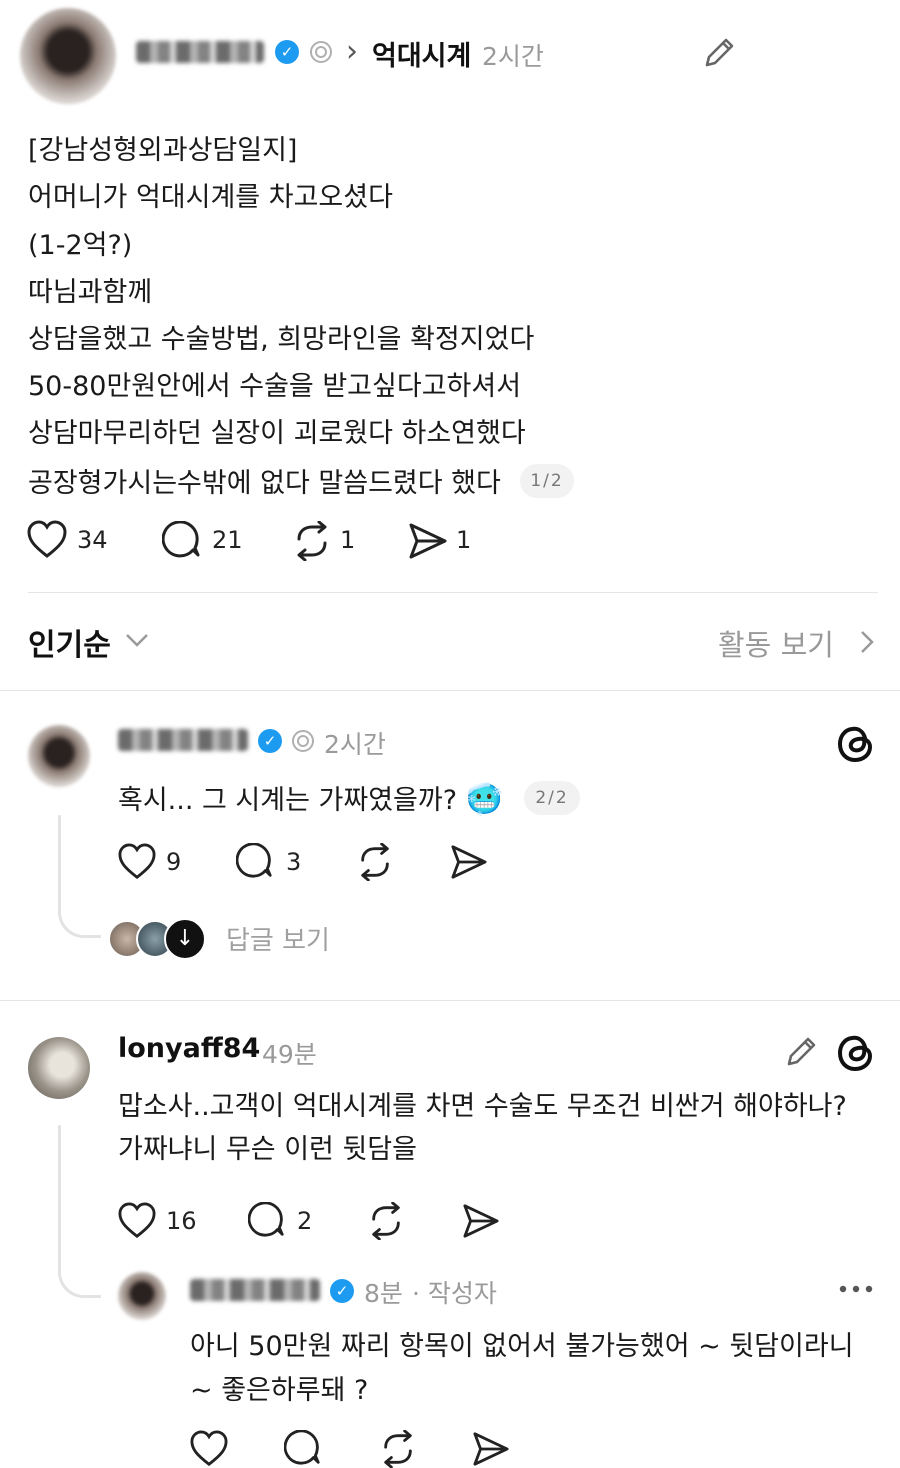  Describe the element at coordinates (294, 862) in the screenshot. I see `comment-count: 3` at that location.